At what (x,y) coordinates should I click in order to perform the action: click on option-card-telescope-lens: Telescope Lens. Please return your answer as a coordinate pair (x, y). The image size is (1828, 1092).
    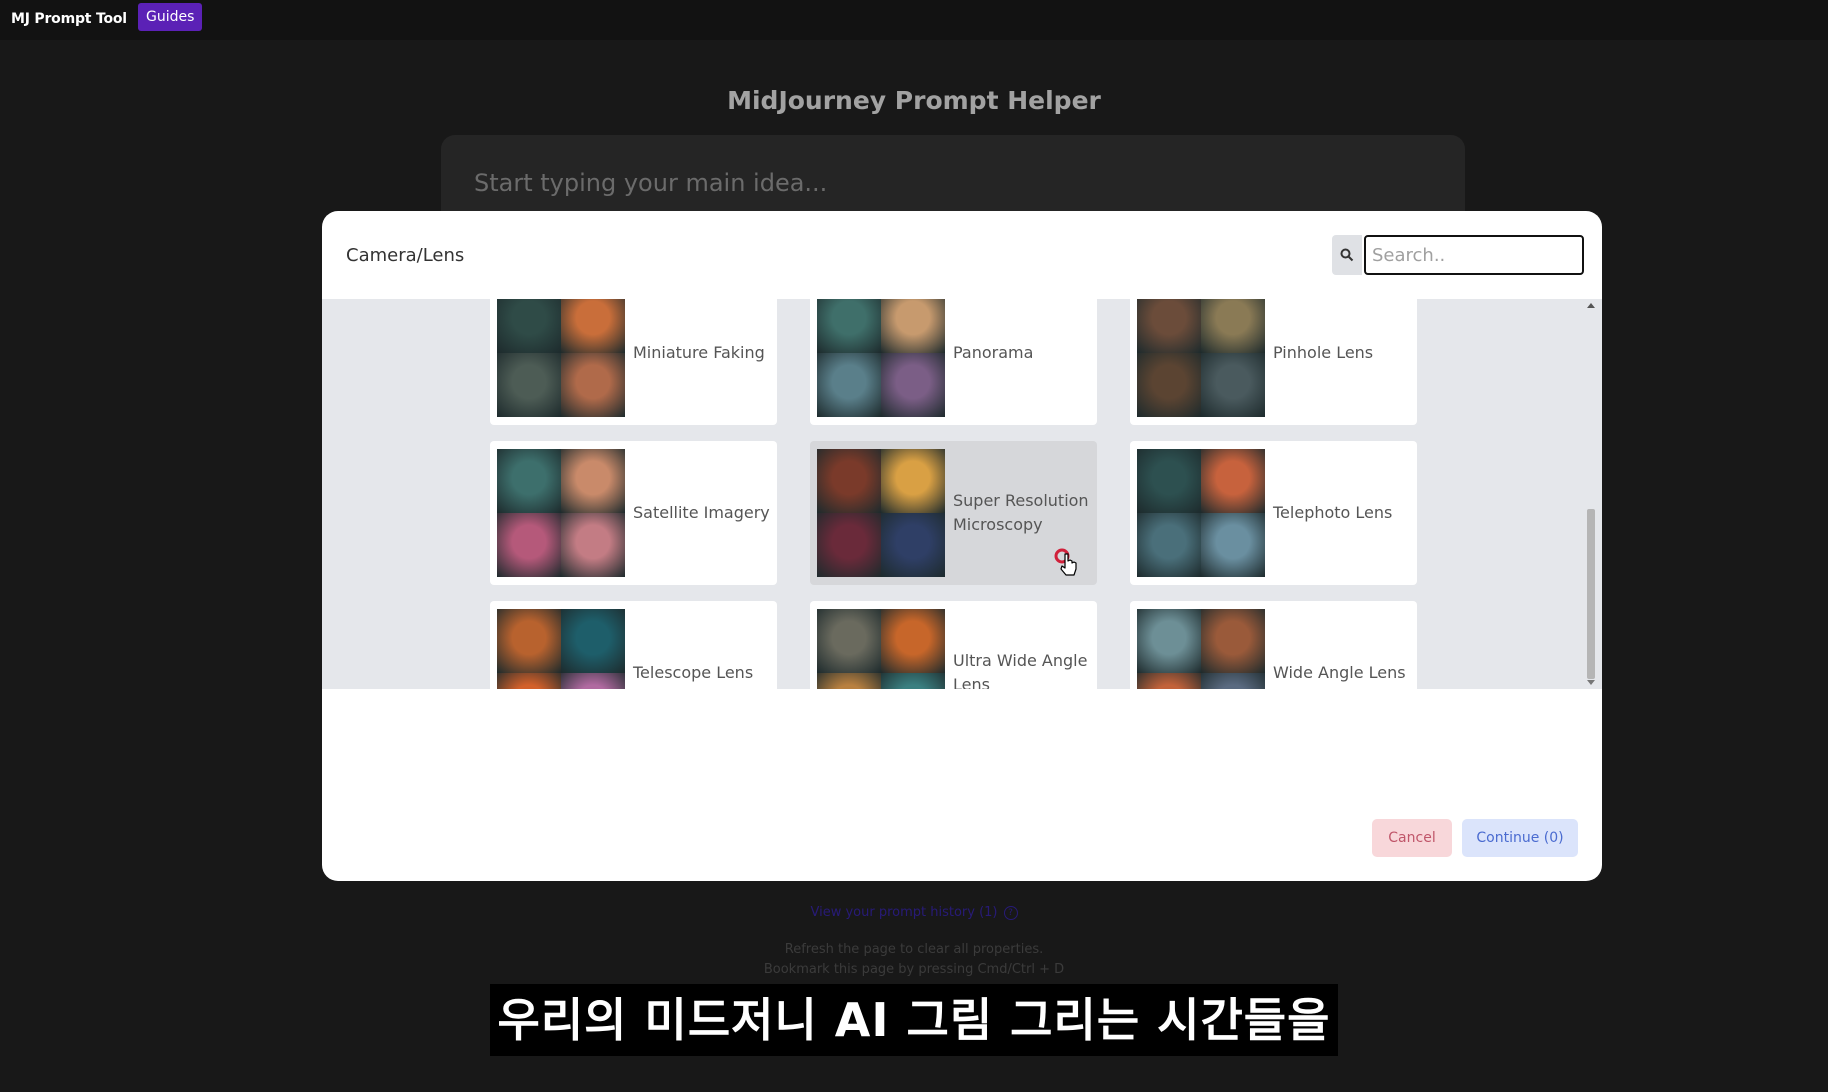
    Looking at the image, I should click on (633, 645).